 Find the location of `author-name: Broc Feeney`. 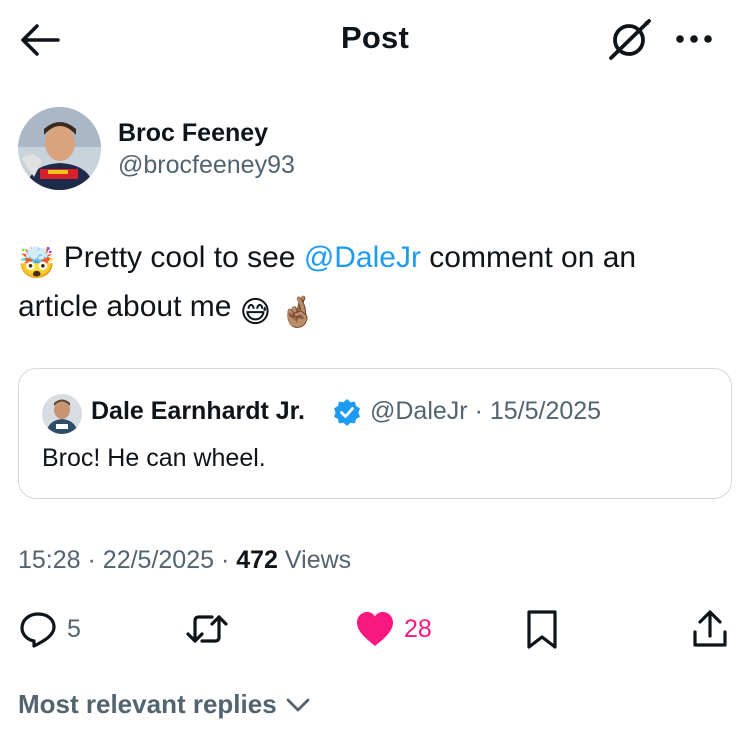

author-name: Broc Feeney is located at coordinates (193, 133).